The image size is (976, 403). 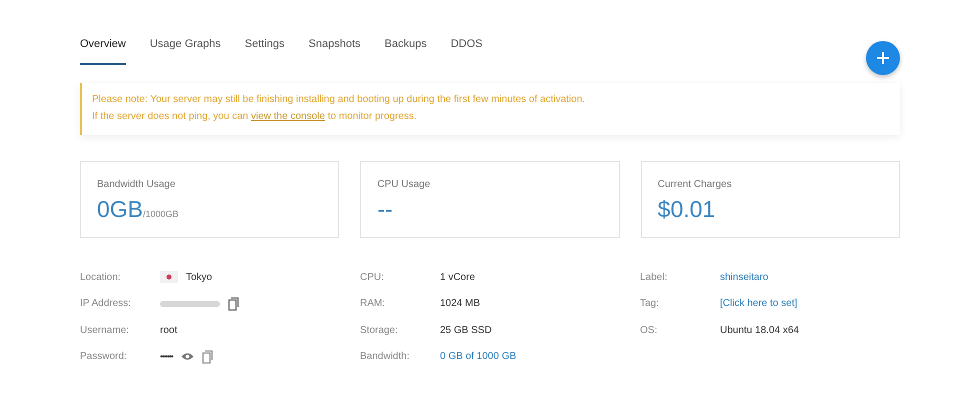 What do you see at coordinates (161, 214) in the screenshot?
I see `card-unit: /1000GB` at bounding box center [161, 214].